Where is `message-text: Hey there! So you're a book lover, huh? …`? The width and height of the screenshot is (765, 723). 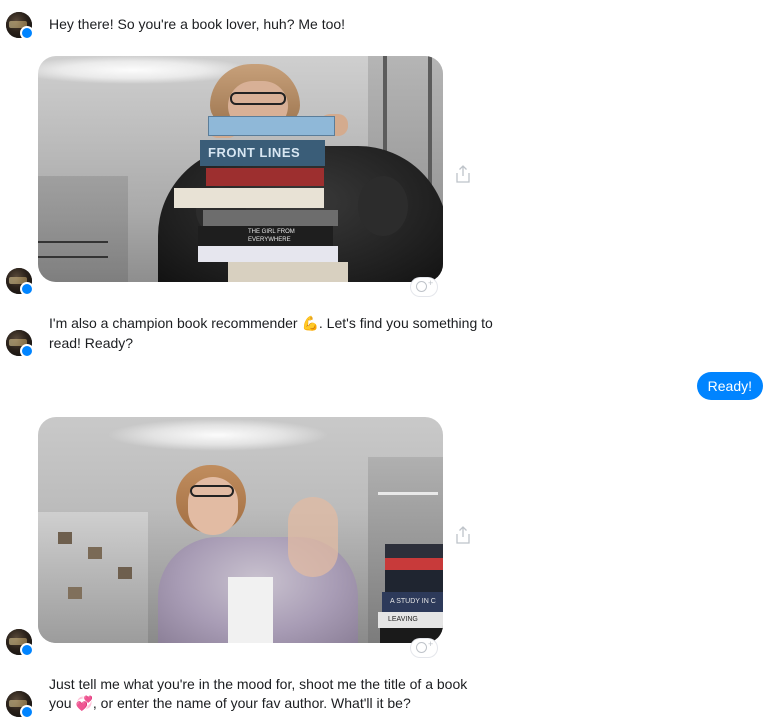 message-text: Hey there! So you're a book lover, huh? … is located at coordinates (197, 24).